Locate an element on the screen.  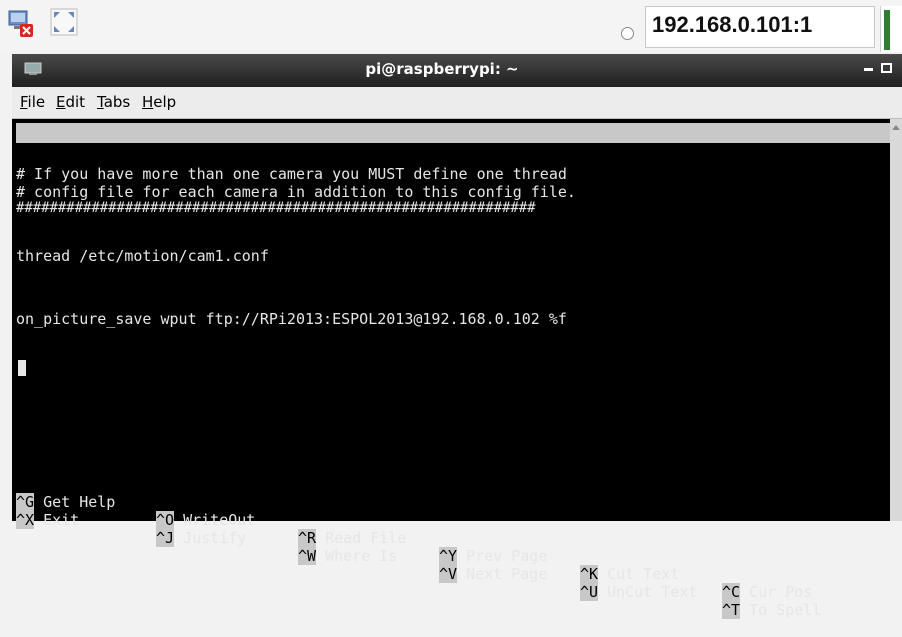
fullscreen-icon is located at coordinates (64, 22).